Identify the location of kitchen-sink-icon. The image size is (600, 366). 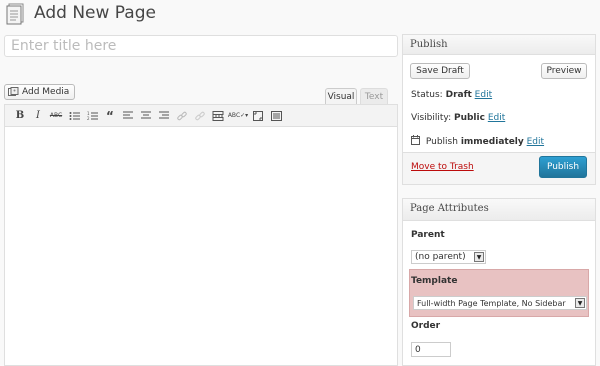
(276, 116).